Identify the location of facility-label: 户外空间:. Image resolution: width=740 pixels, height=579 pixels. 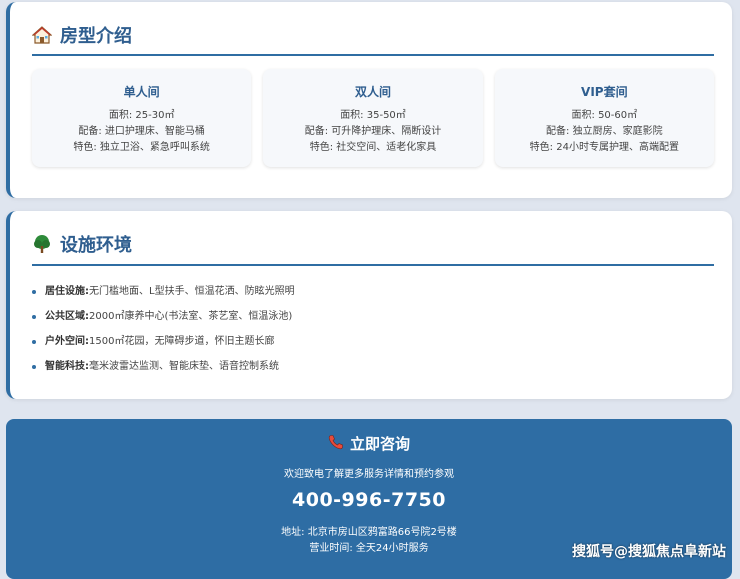
(67, 341).